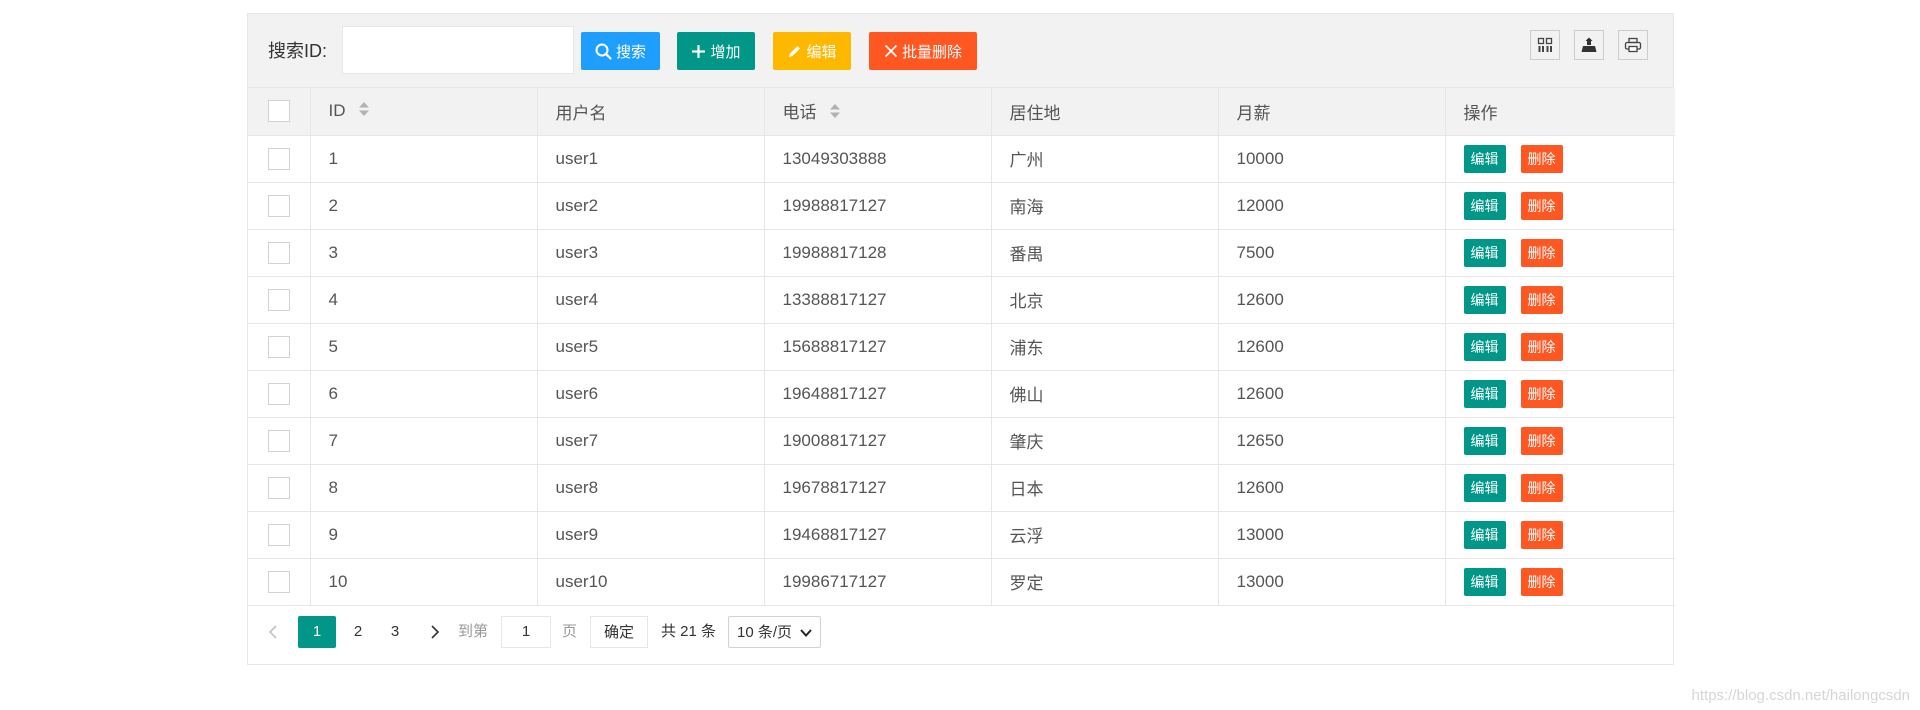 The image size is (1920, 710). What do you see at coordinates (878, 535) in the screenshot?
I see `cell-phone: 19468817127` at bounding box center [878, 535].